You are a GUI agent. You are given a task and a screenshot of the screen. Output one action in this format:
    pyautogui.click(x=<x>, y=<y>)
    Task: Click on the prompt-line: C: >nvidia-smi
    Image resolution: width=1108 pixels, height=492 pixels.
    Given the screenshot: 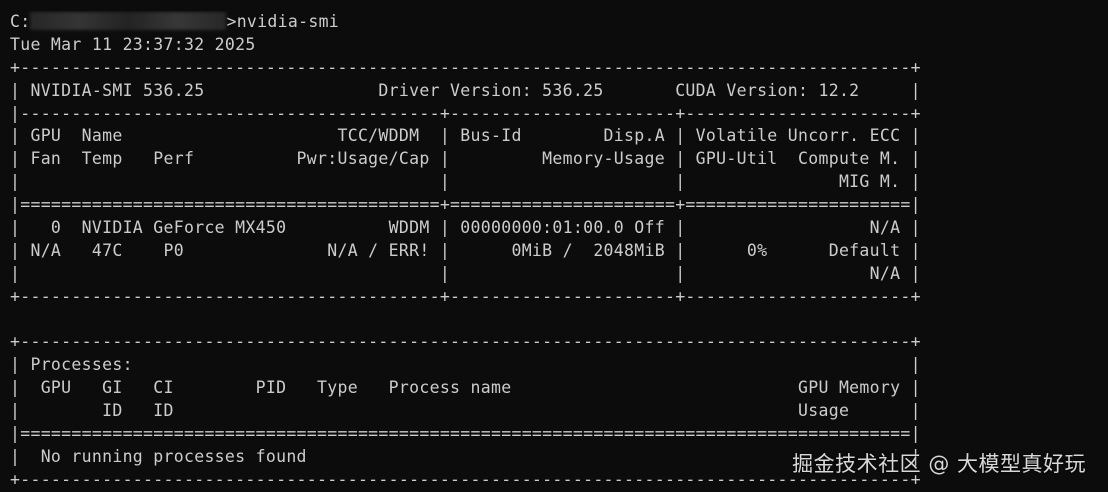 What is the action you would take?
    pyautogui.click(x=555, y=22)
    